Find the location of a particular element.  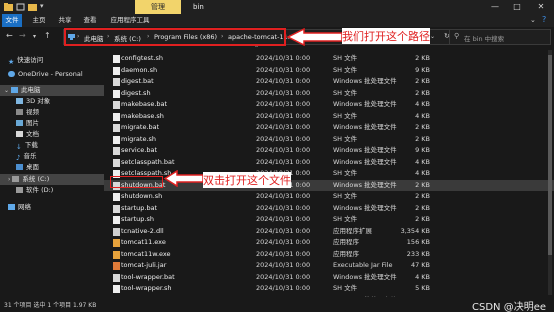

file-row: tomcat11.exe 2024/10/31 0:00 应用程序 156 KB is located at coordinates (329, 243).